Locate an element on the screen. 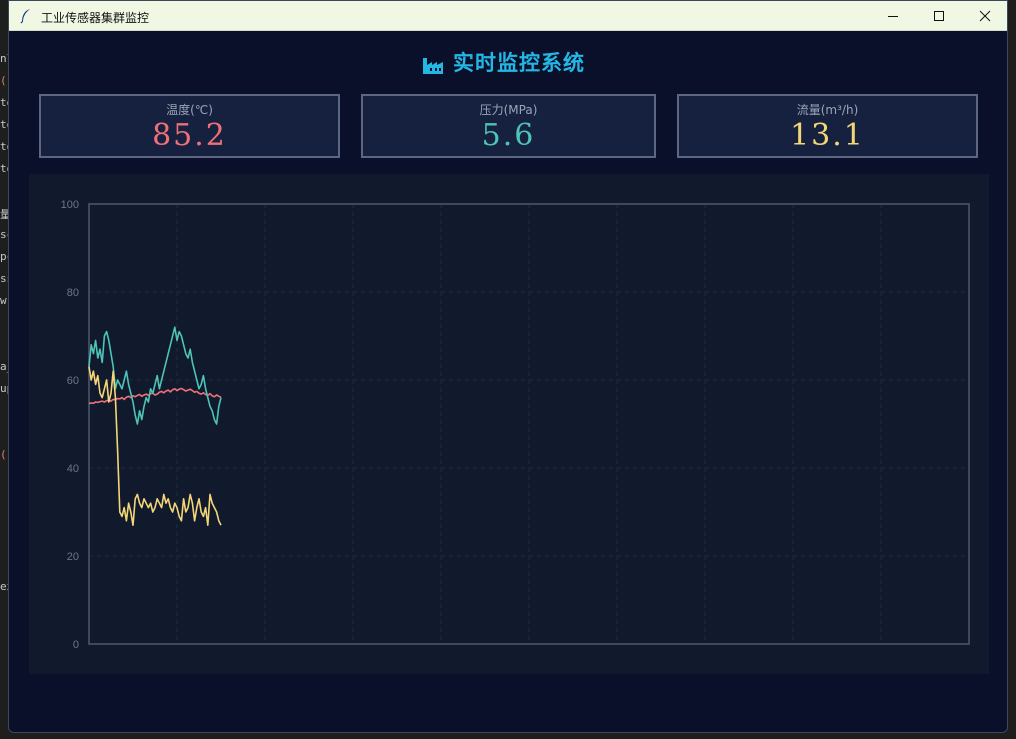 This screenshot has width=1016, height=739. pressure-value: 5.6 is located at coordinates (508, 135).